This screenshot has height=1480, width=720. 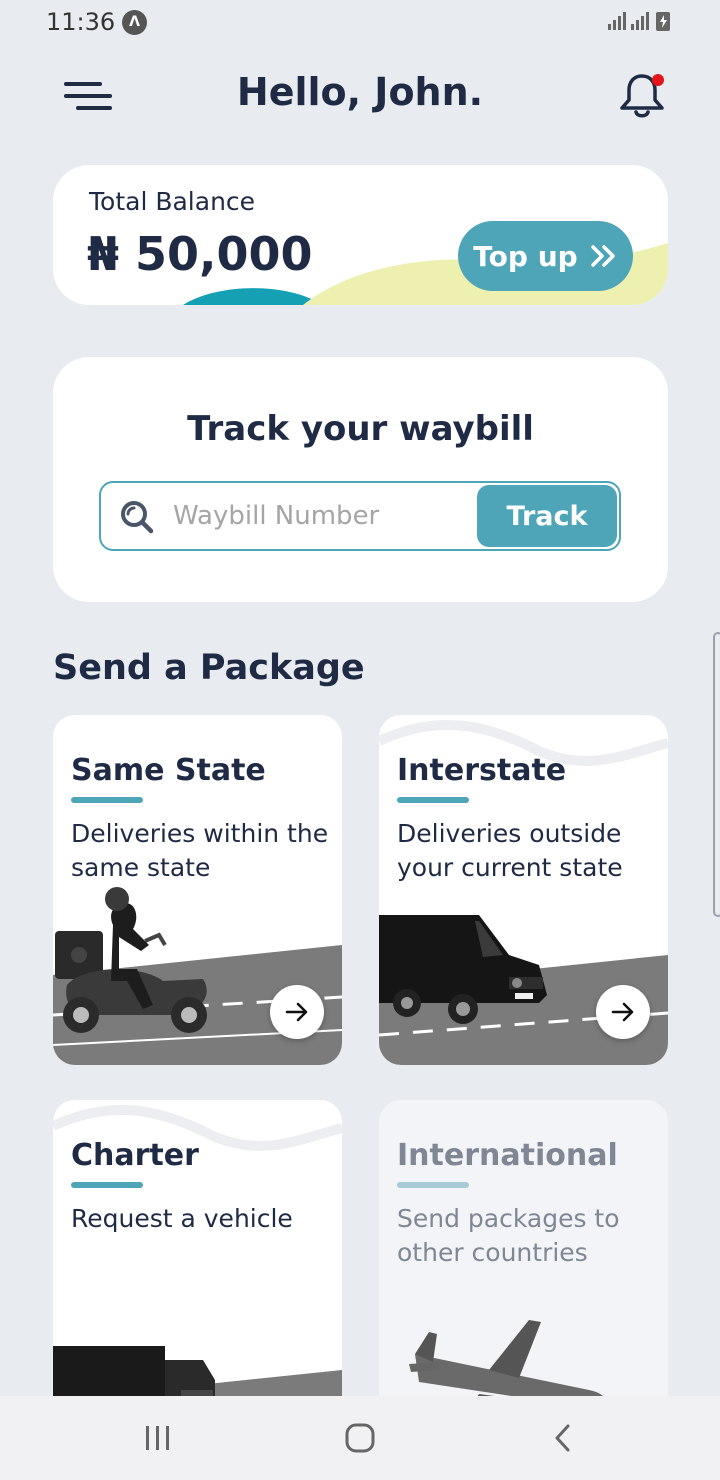 I want to click on waybill-number-input, so click(x=323, y=516).